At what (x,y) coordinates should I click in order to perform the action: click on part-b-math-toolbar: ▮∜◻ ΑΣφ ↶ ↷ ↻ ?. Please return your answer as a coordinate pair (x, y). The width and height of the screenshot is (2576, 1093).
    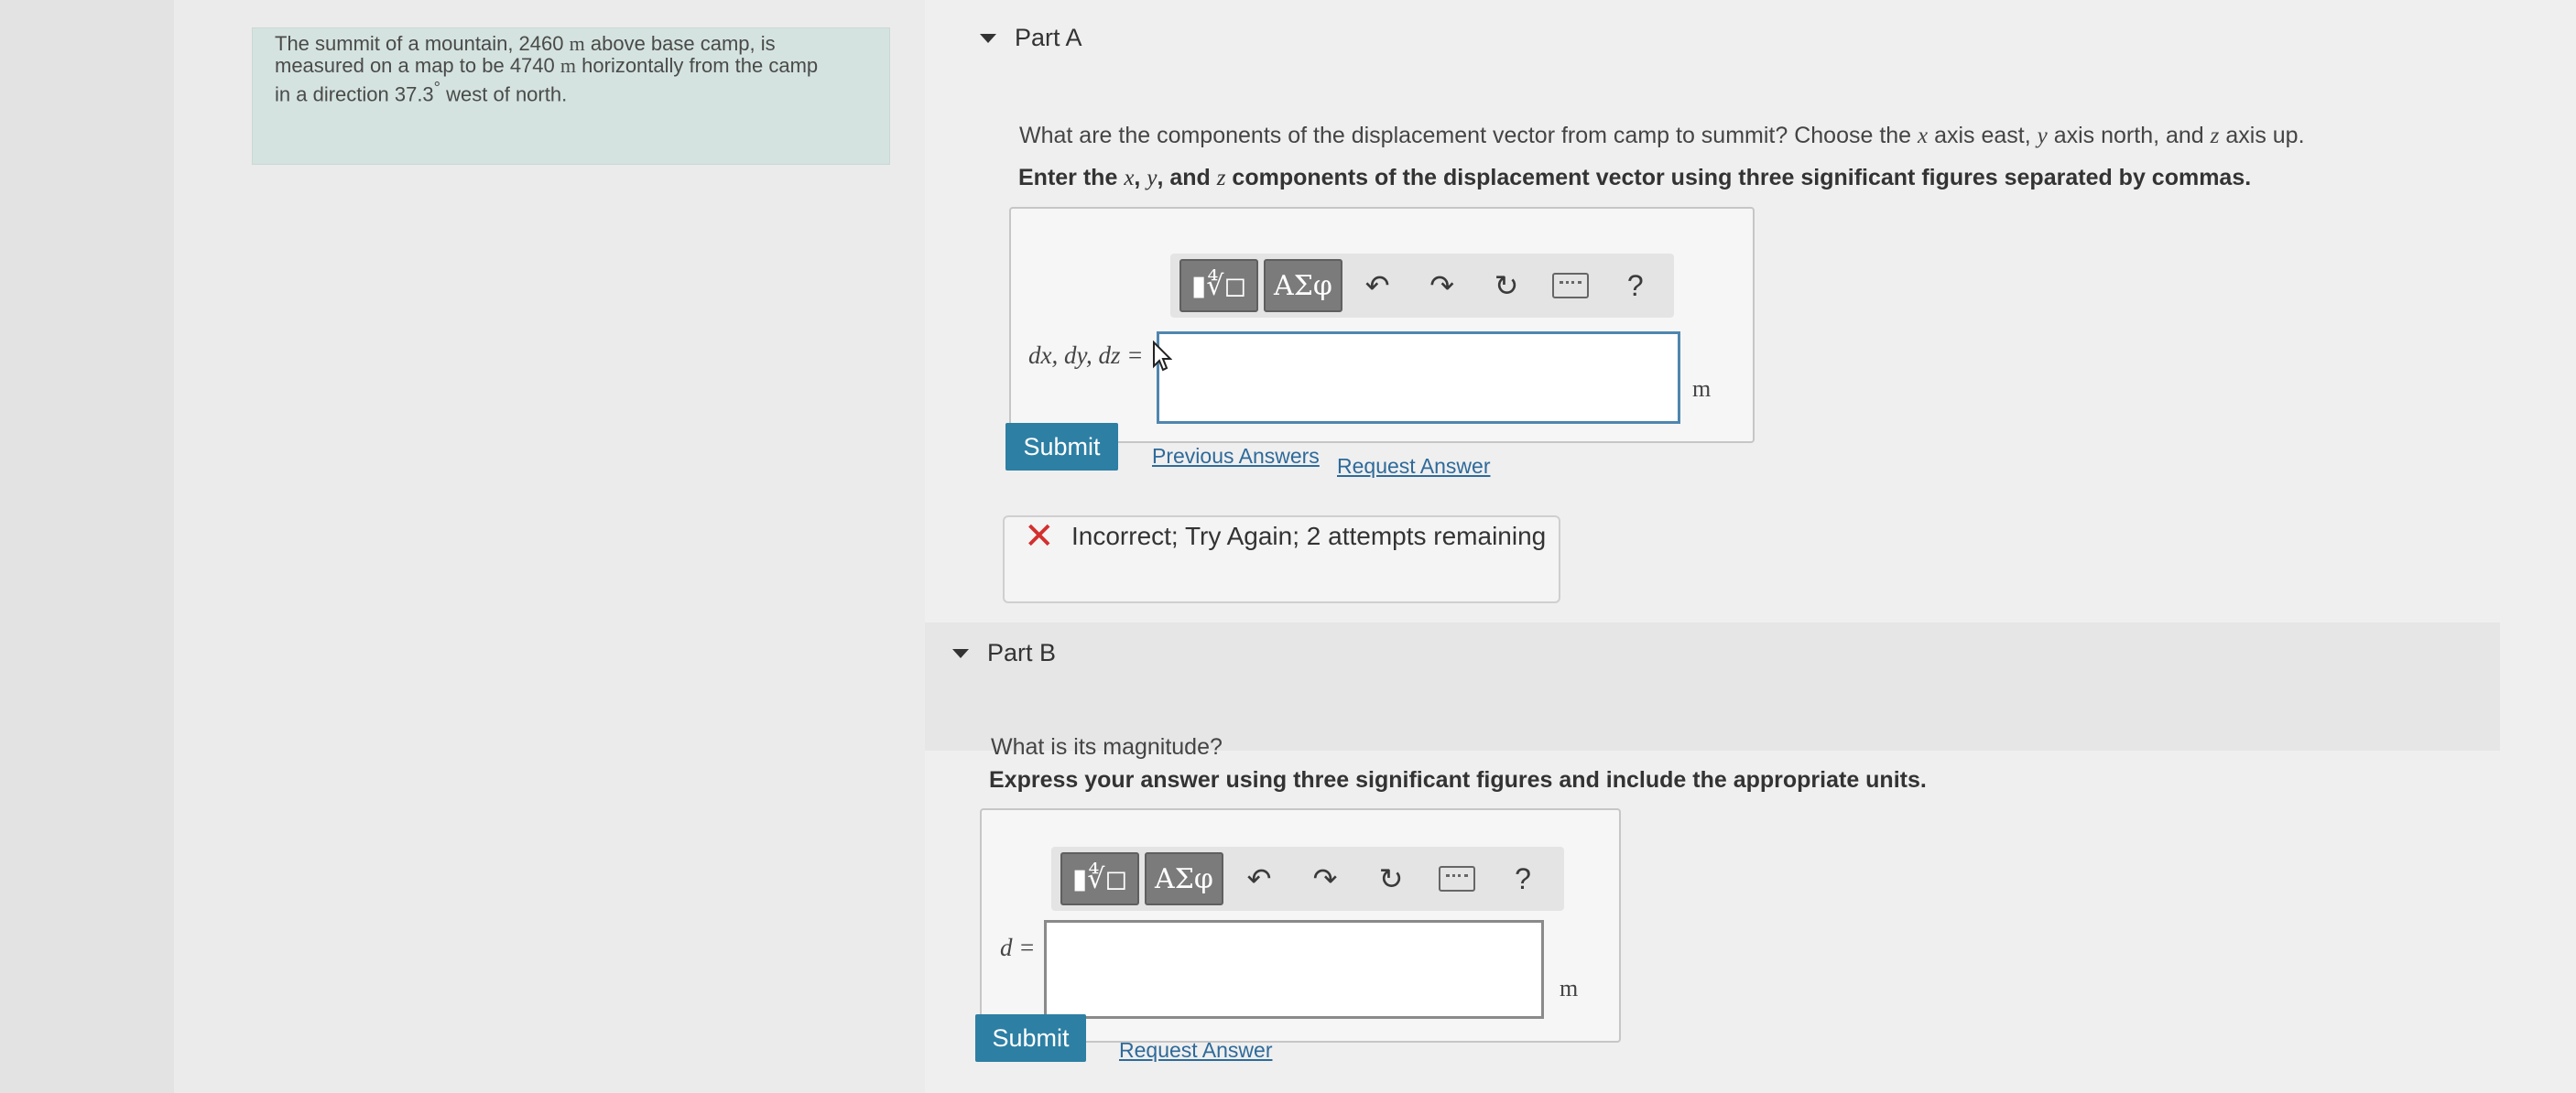
    Looking at the image, I should click on (1307, 879).